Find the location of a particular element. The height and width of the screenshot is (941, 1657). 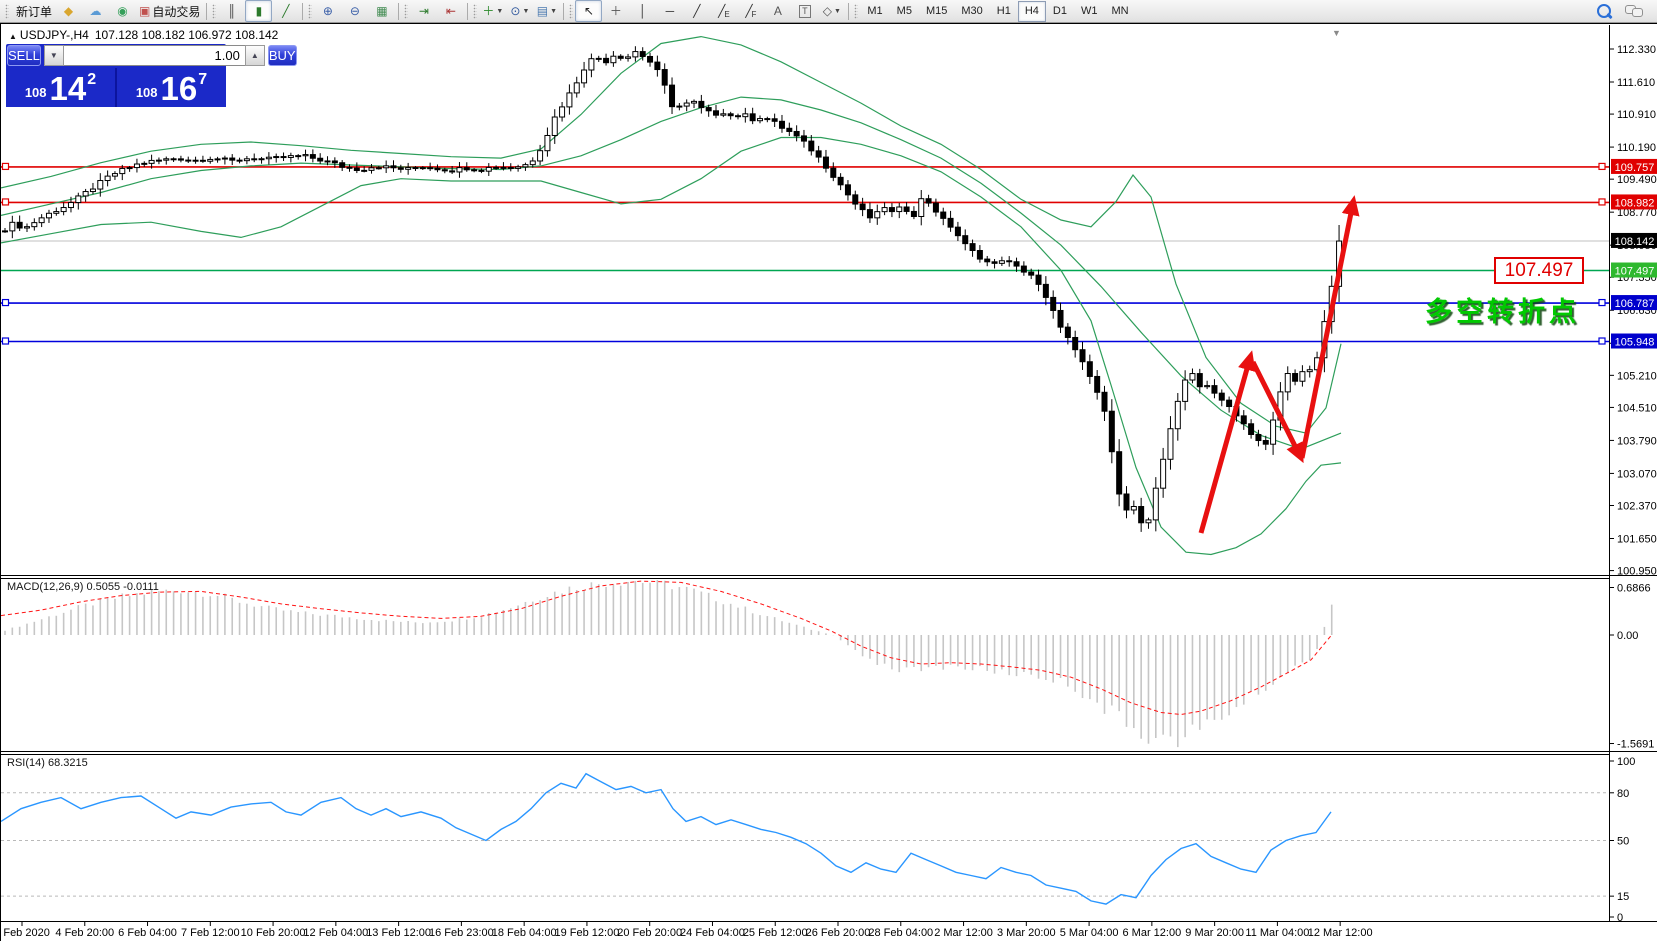

tile-windows-icon: ▦ is located at coordinates (382, 11).